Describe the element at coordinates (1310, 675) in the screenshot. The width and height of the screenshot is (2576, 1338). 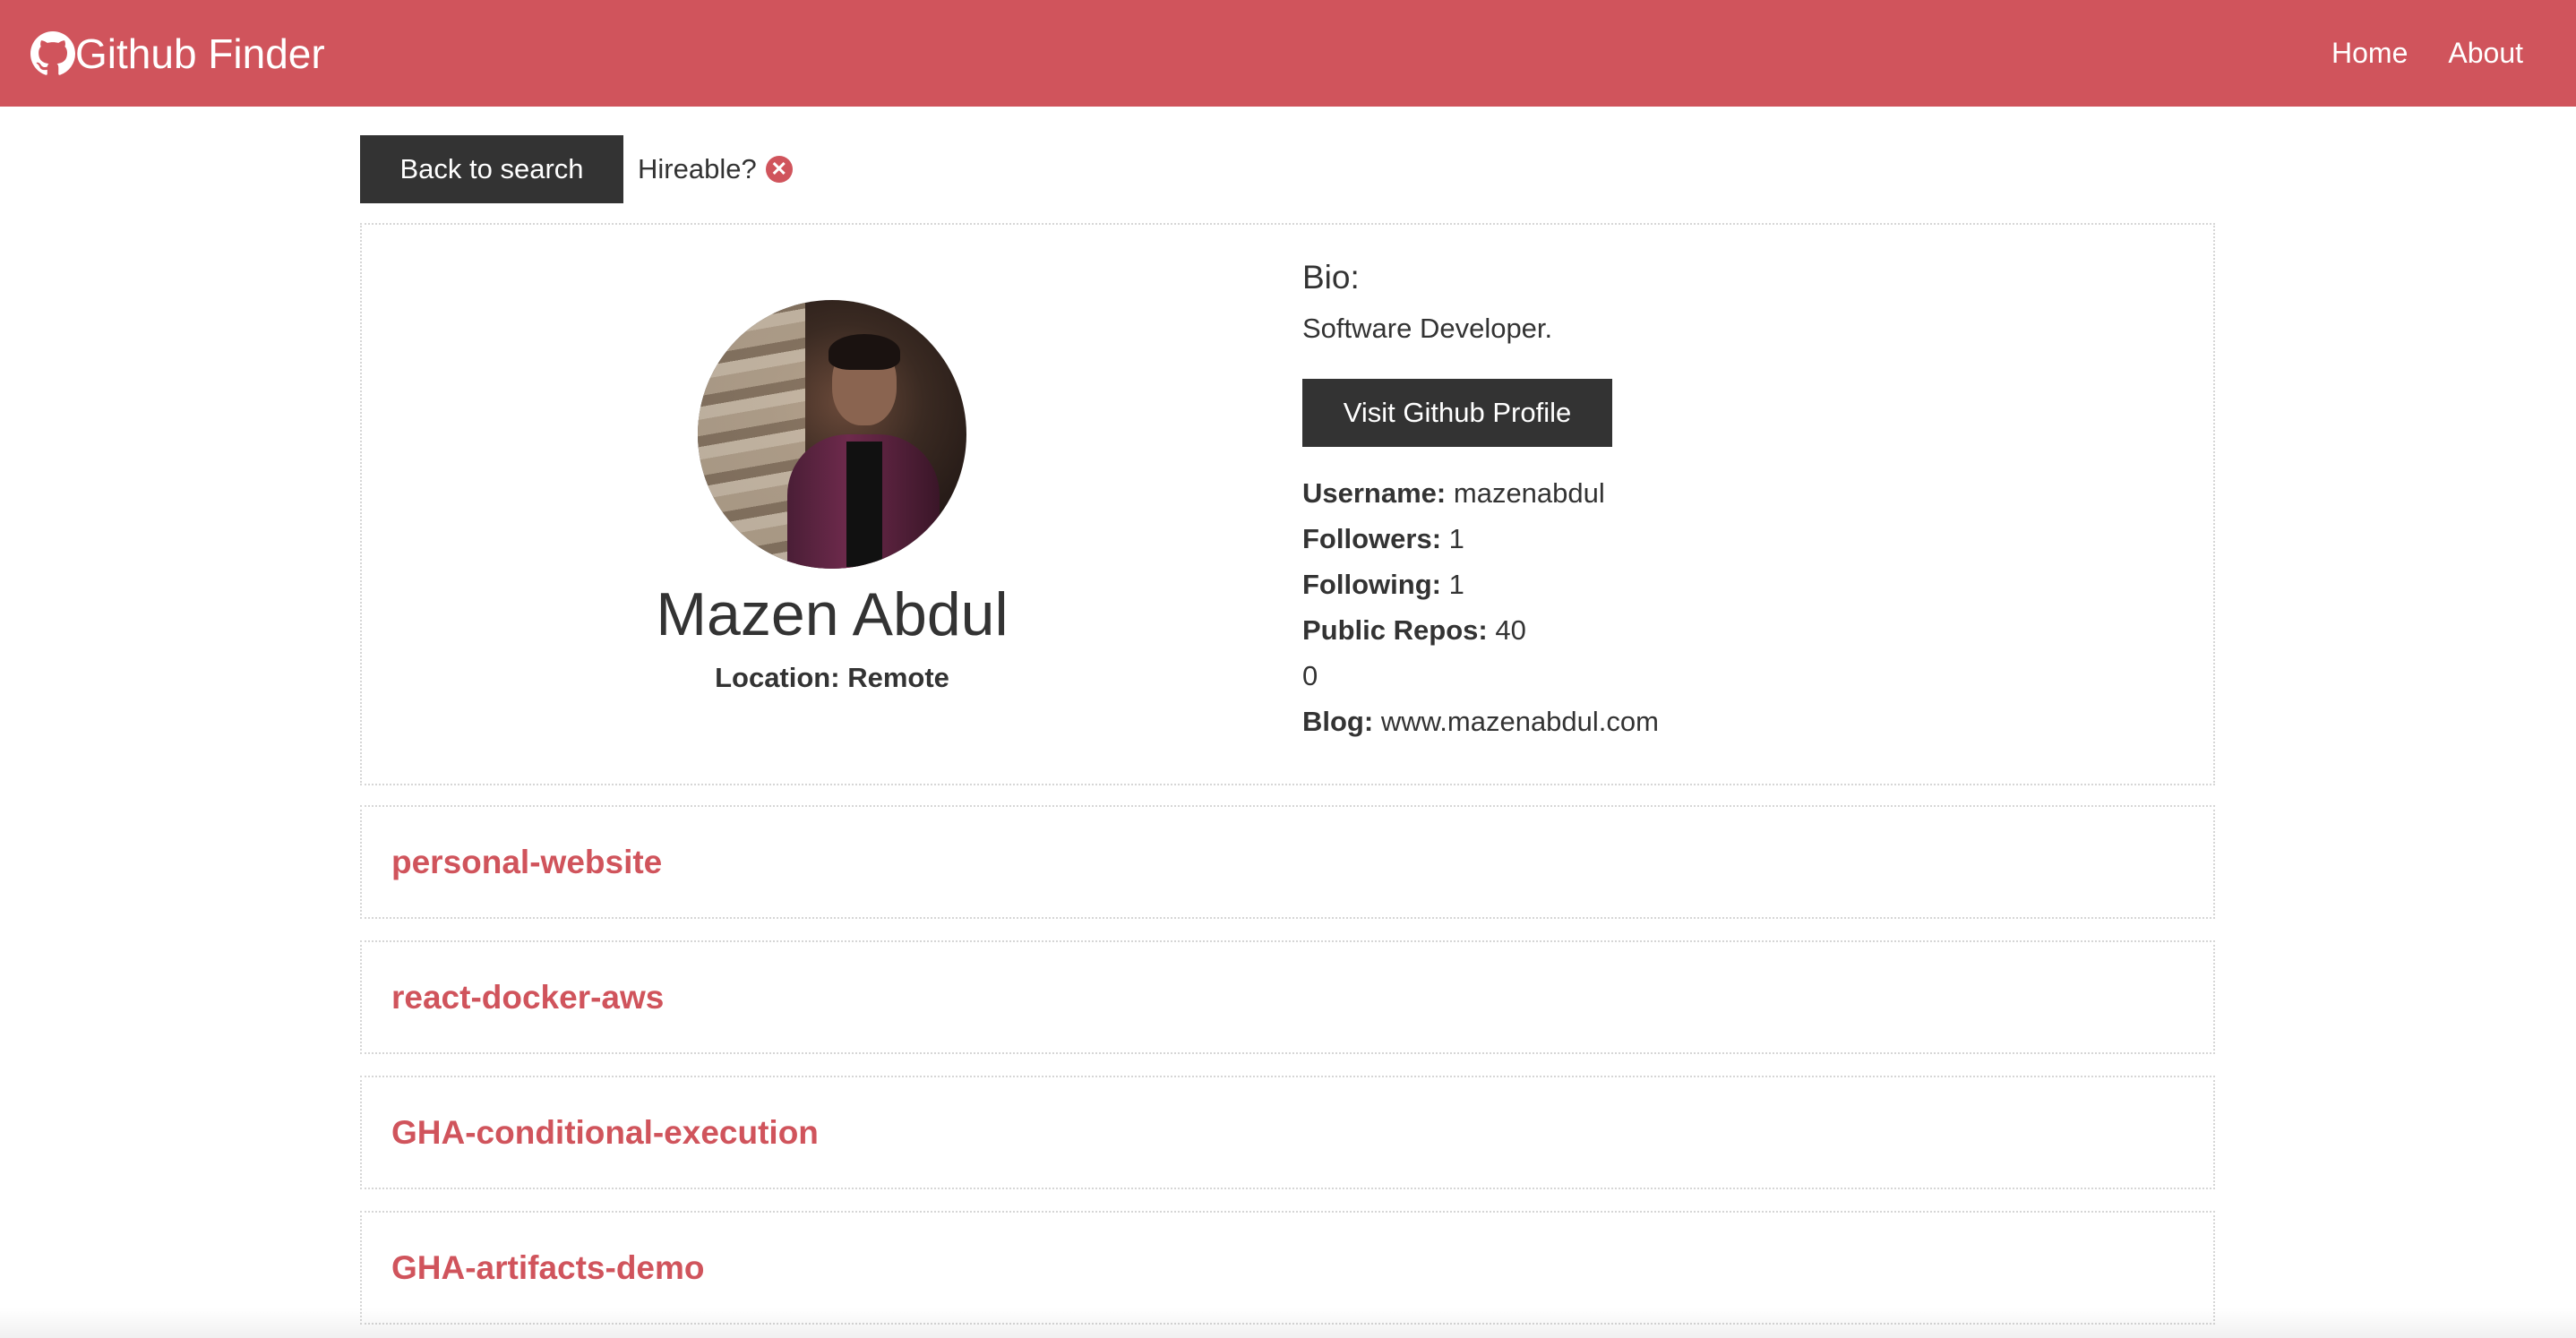
I see `gists-value: 0` at that location.